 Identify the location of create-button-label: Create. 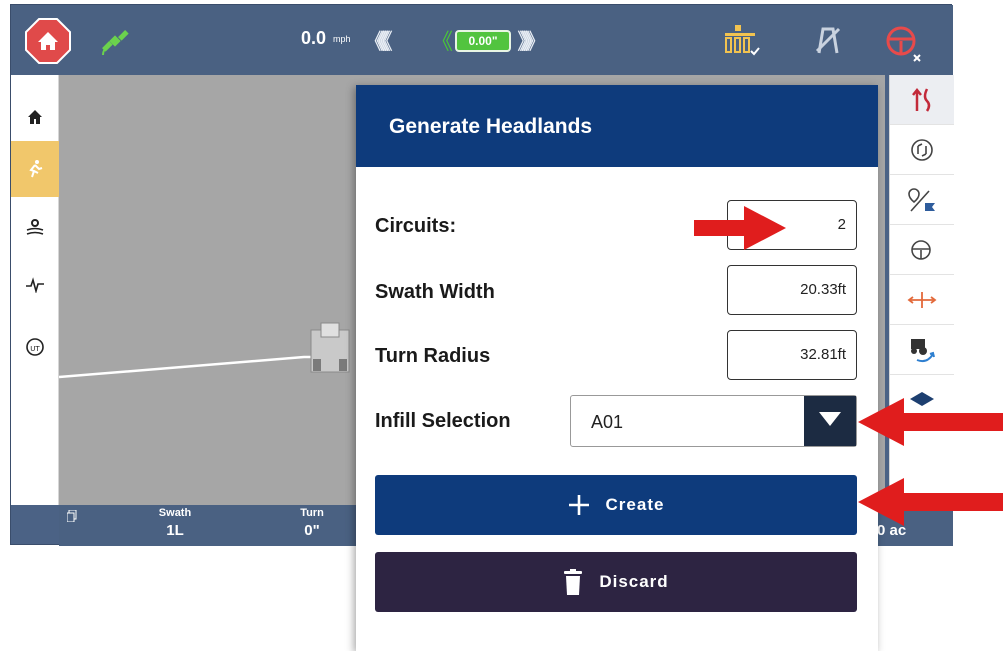
(635, 504).